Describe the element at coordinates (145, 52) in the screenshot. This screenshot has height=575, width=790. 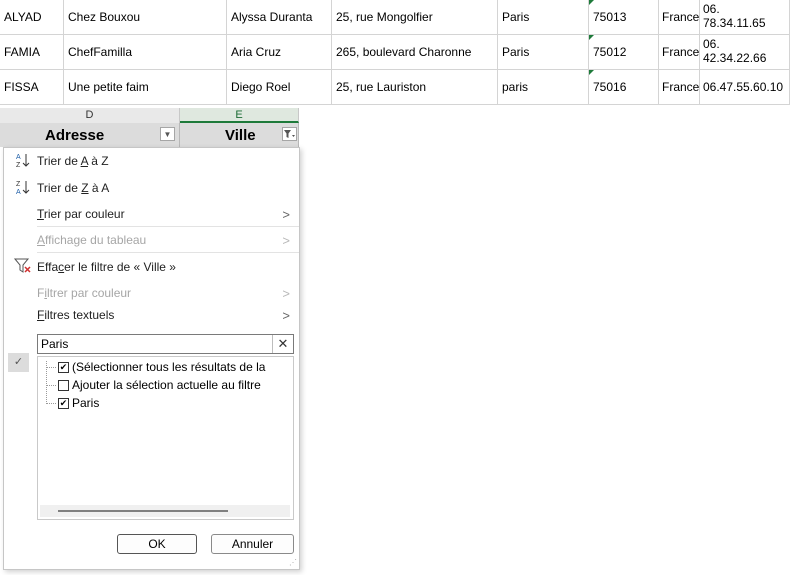
I see `cell-company: ChefFamilla` at that location.